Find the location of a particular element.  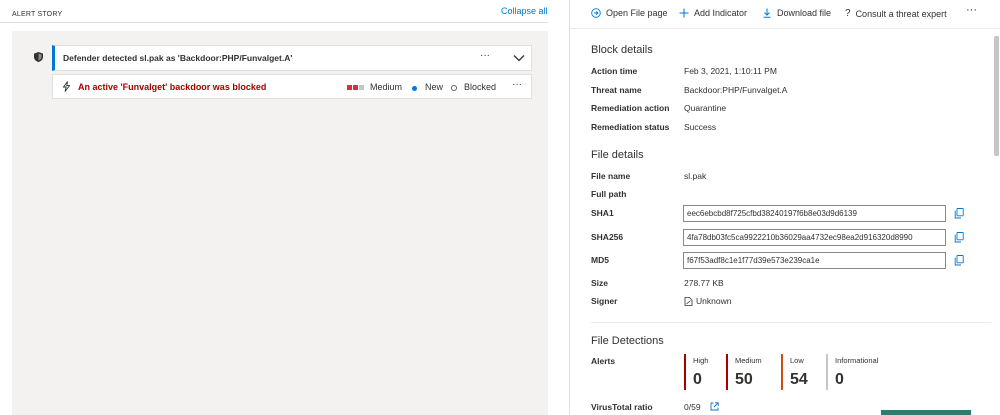

alert-story-title: ALERT STORY is located at coordinates (37, 14).